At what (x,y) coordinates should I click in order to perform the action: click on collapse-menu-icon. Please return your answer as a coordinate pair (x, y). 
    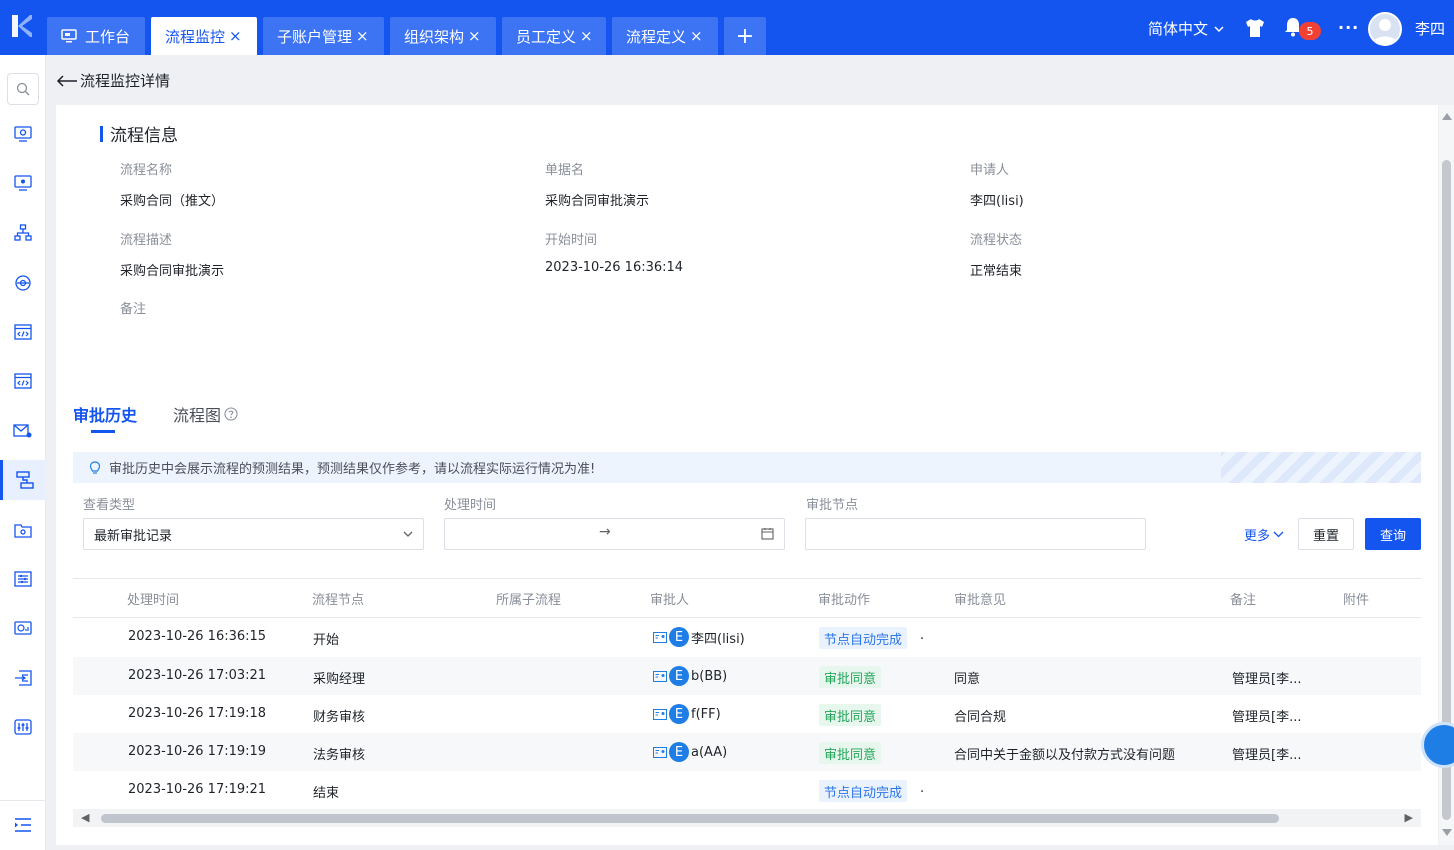
    Looking at the image, I should click on (23, 824).